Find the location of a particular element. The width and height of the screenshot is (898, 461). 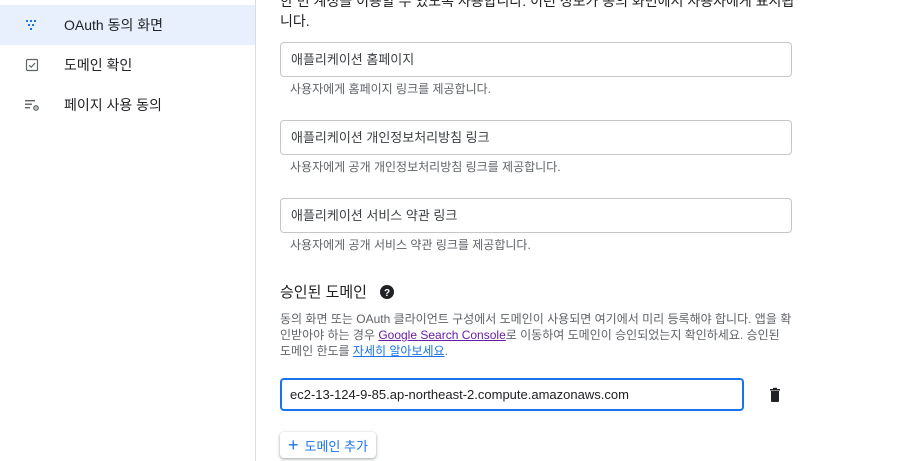

google-search-console-link: Google Search Console is located at coordinates (441, 335).